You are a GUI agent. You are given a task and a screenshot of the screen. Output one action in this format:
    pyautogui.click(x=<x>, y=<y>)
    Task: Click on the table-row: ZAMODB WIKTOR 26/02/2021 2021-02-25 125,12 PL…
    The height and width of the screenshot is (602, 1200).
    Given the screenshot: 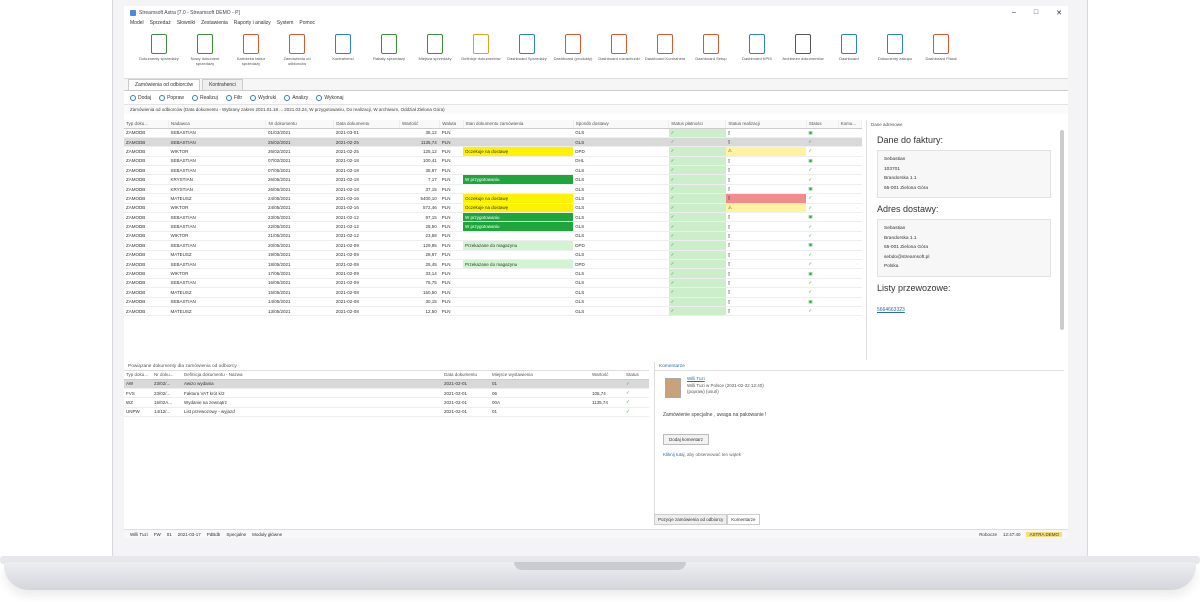 What is the action you would take?
    pyautogui.click(x=493, y=151)
    